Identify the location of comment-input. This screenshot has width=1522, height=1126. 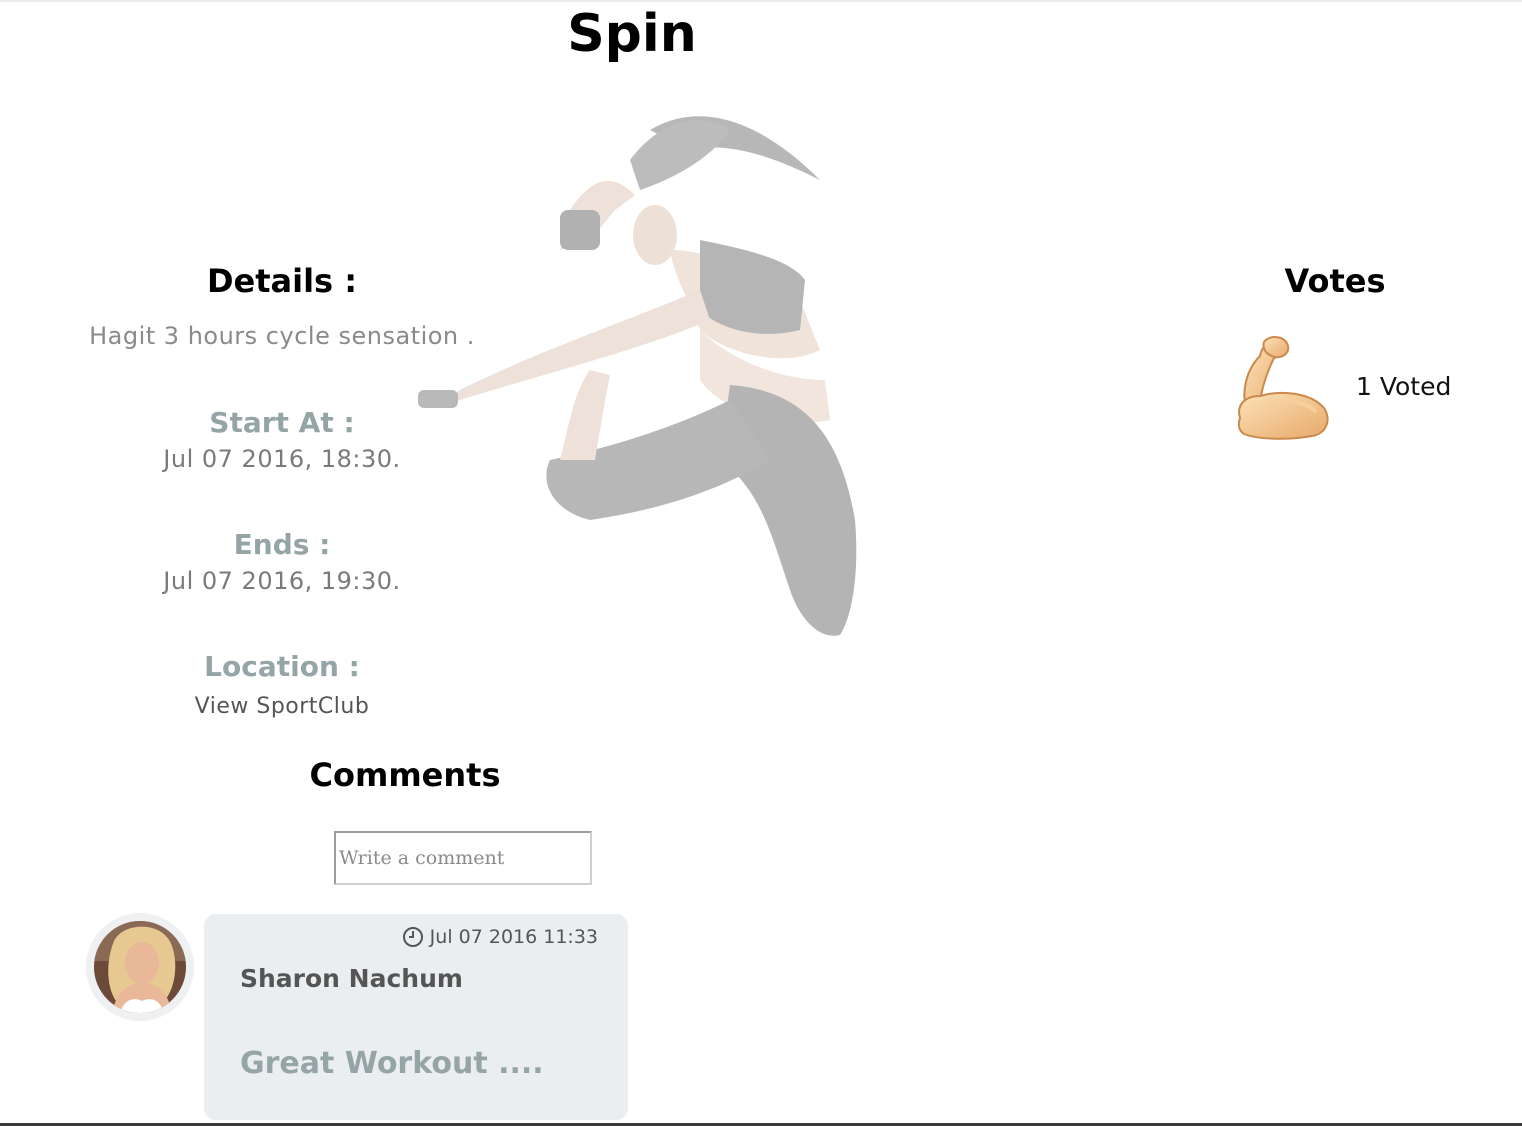
(463, 858).